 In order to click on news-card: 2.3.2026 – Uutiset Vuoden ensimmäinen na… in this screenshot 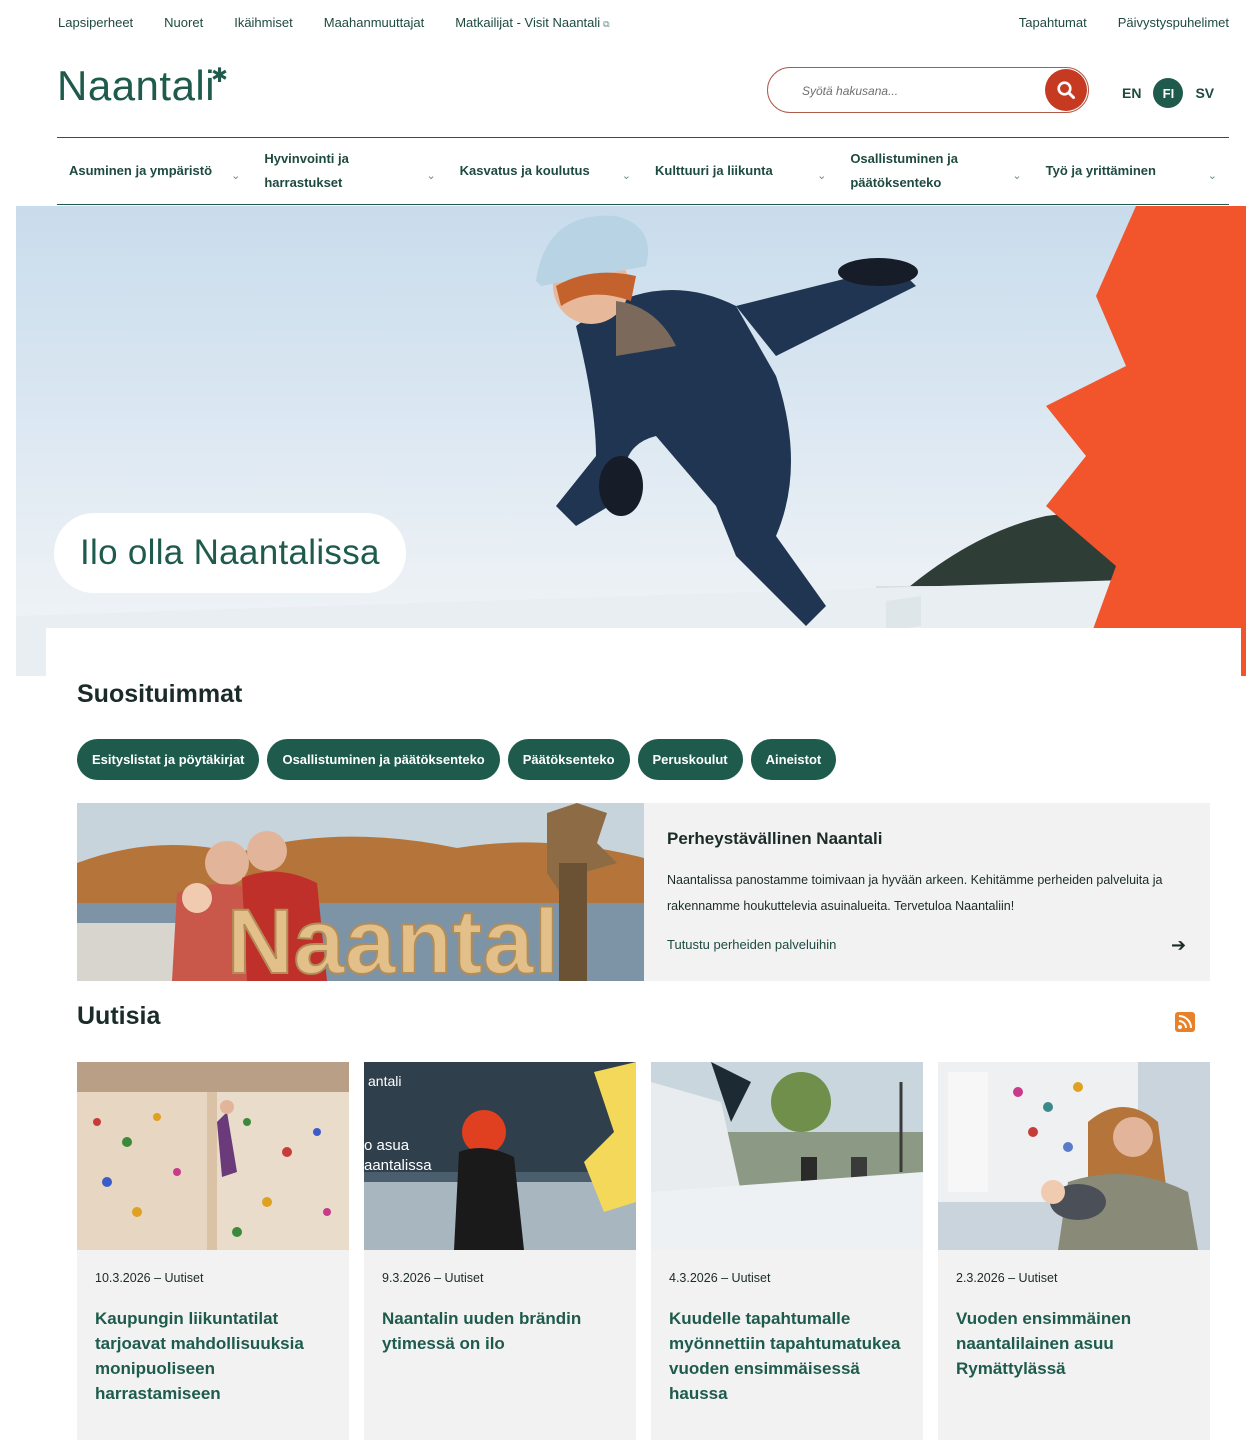, I will do `click(1074, 1251)`.